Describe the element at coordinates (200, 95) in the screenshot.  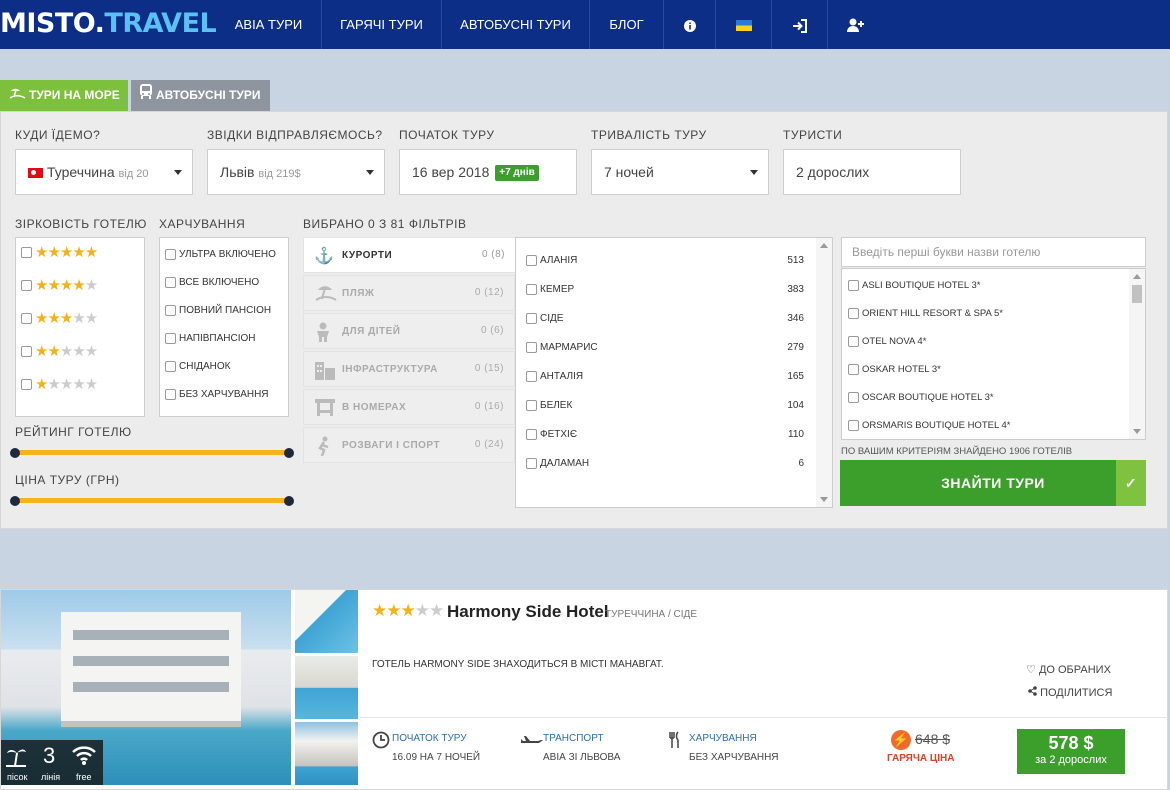
I see `tab-bus-tours: АВТОБУСНІ ТУРИ` at that location.